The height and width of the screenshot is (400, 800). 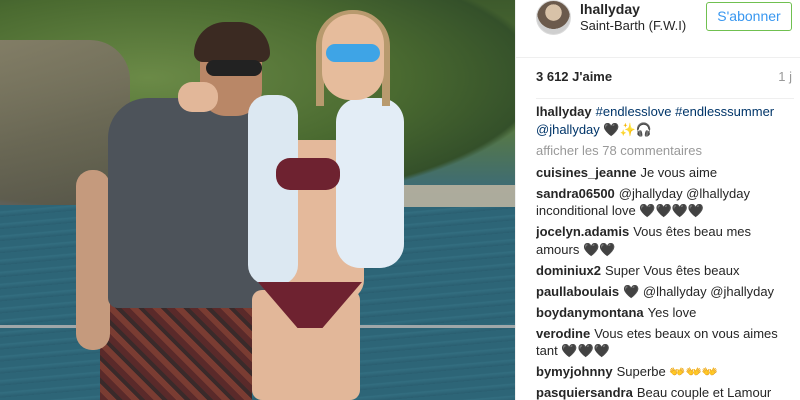 What do you see at coordinates (749, 16) in the screenshot?
I see `follow-button: S'abonner` at bounding box center [749, 16].